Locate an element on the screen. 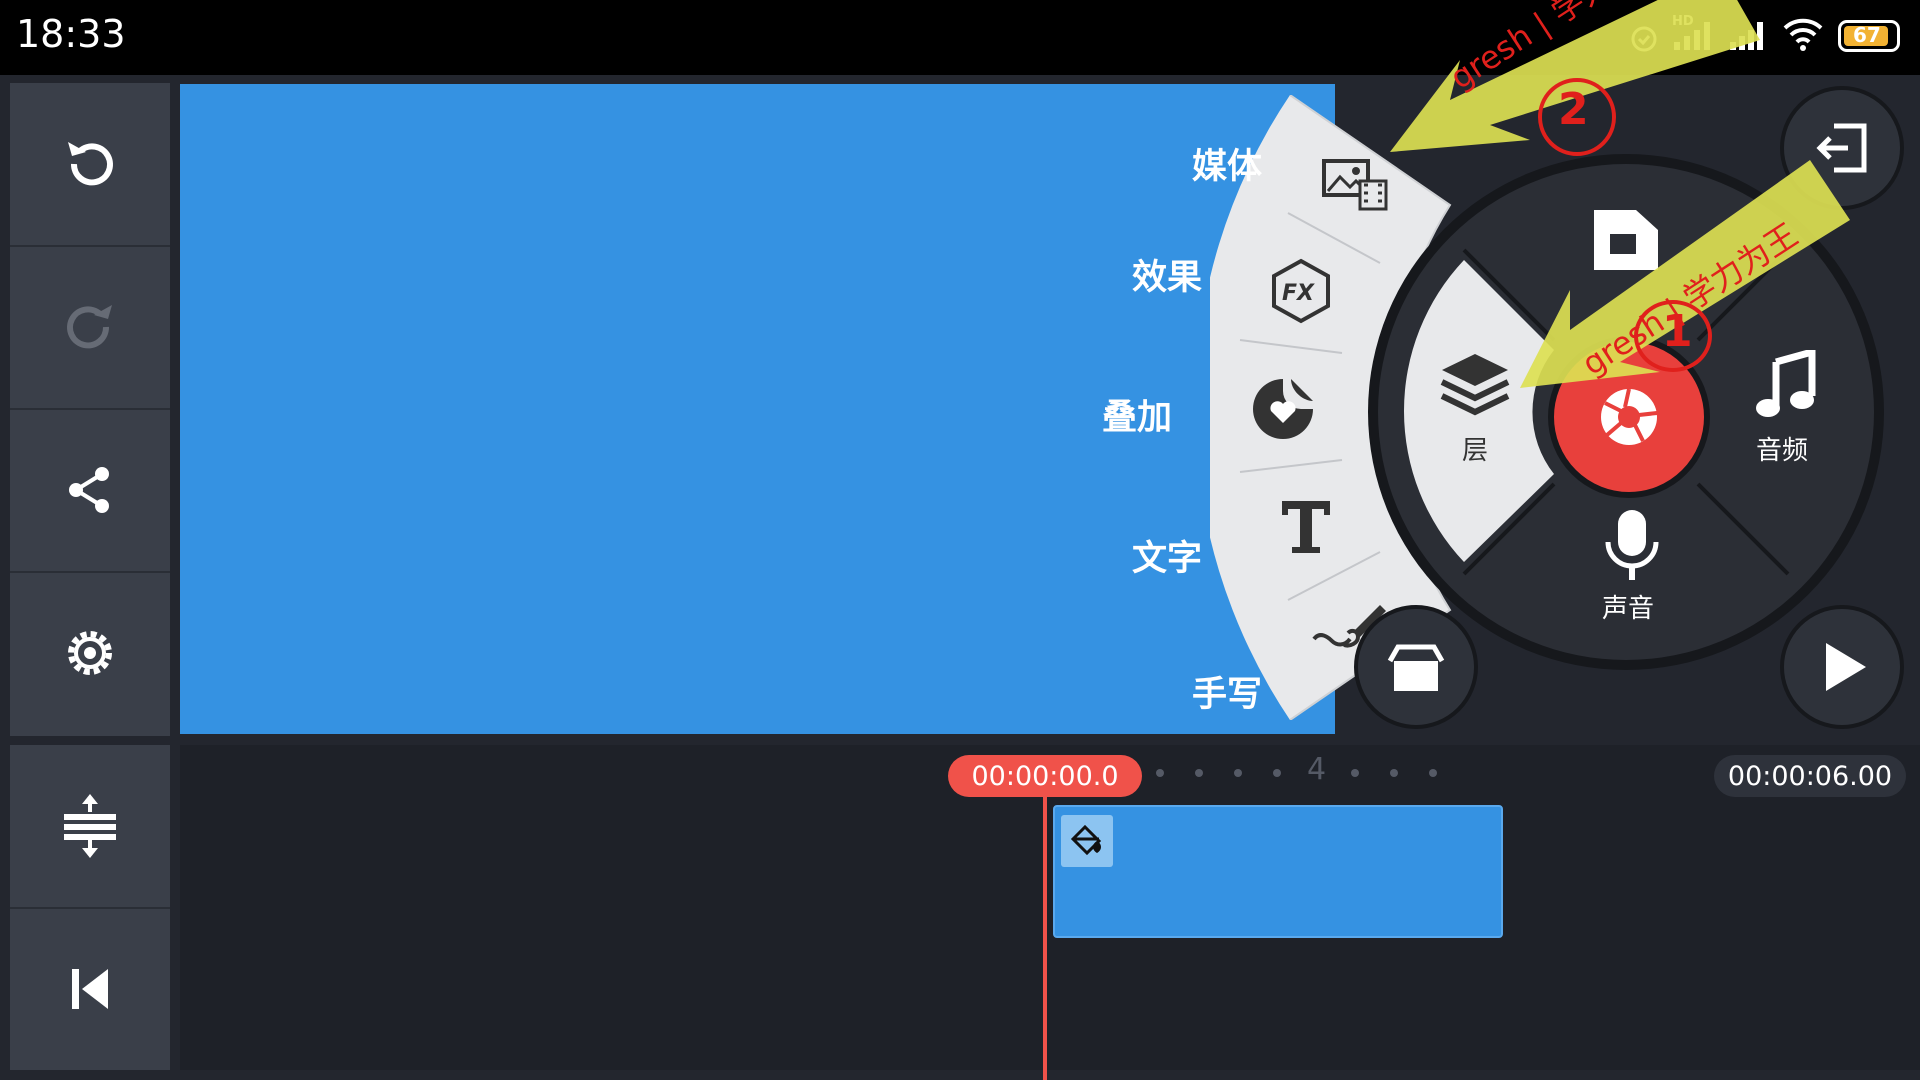 The width and height of the screenshot is (1920, 1080). share-button is located at coordinates (90, 491).